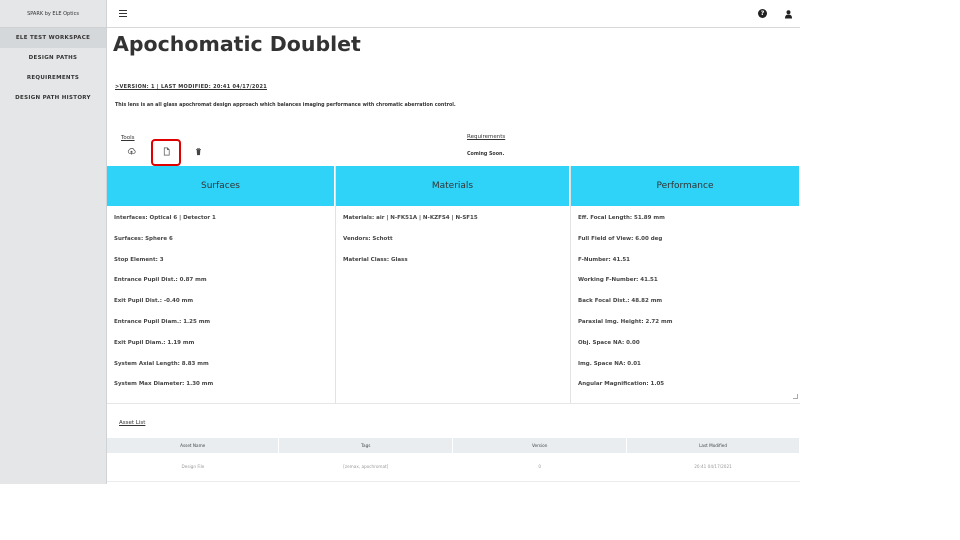 Image resolution: width=960 pixels, height=540 pixels. Describe the element at coordinates (128, 138) in the screenshot. I see `tools-label: Tools` at that location.